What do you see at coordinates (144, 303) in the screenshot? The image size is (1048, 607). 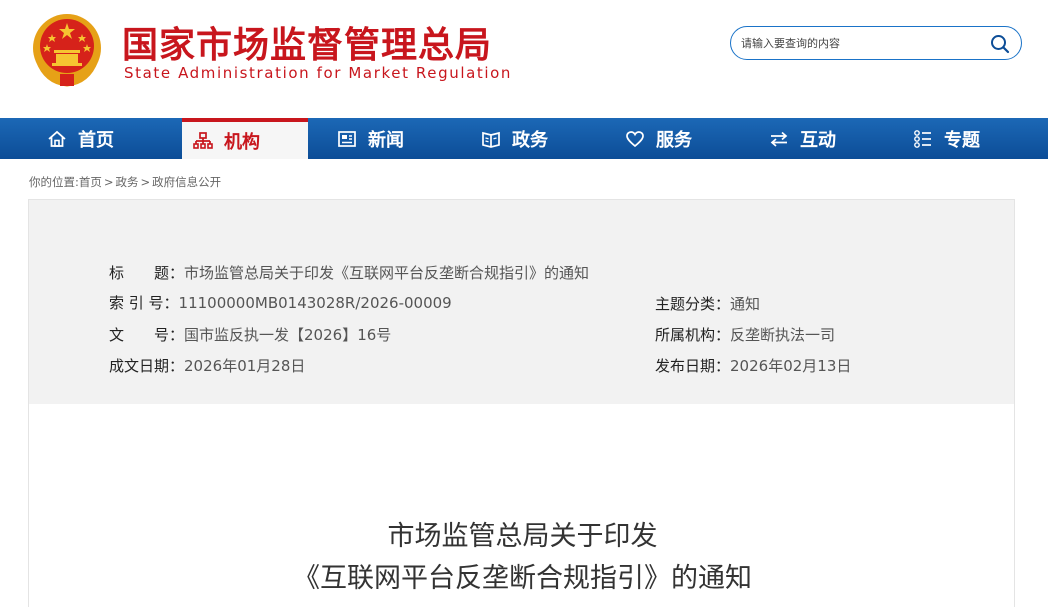 I see `meta-index-key: 索 引 号：` at bounding box center [144, 303].